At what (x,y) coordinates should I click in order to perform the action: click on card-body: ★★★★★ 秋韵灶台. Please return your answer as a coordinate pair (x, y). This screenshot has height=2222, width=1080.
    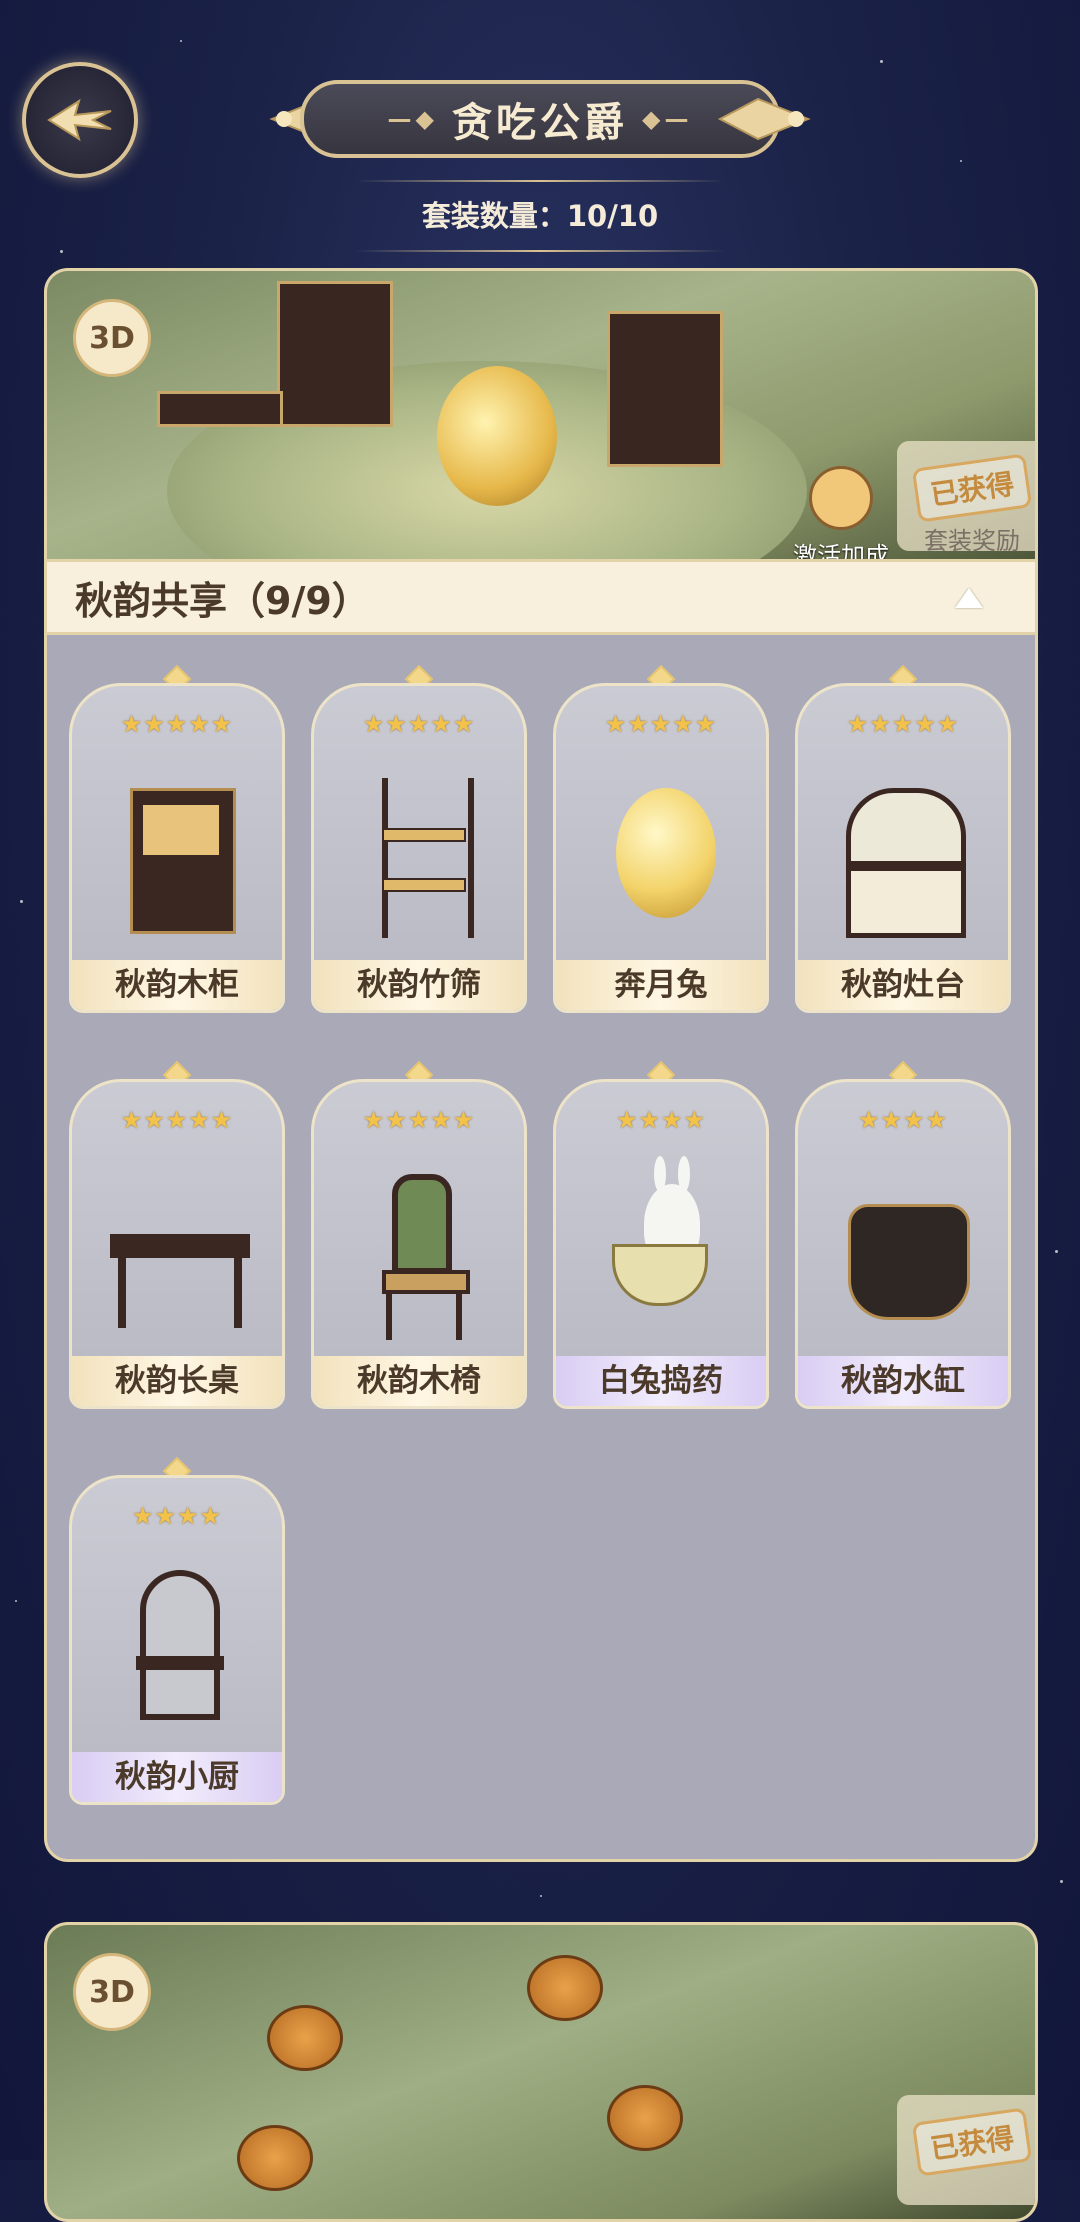
    Looking at the image, I should click on (903, 848).